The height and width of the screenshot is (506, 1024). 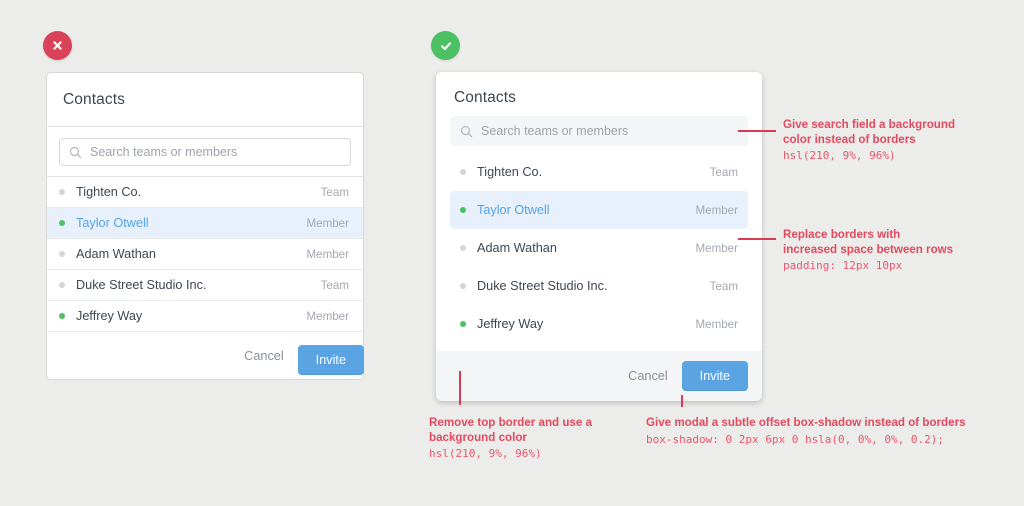 I want to click on leader-line-footer, so click(x=460, y=388).